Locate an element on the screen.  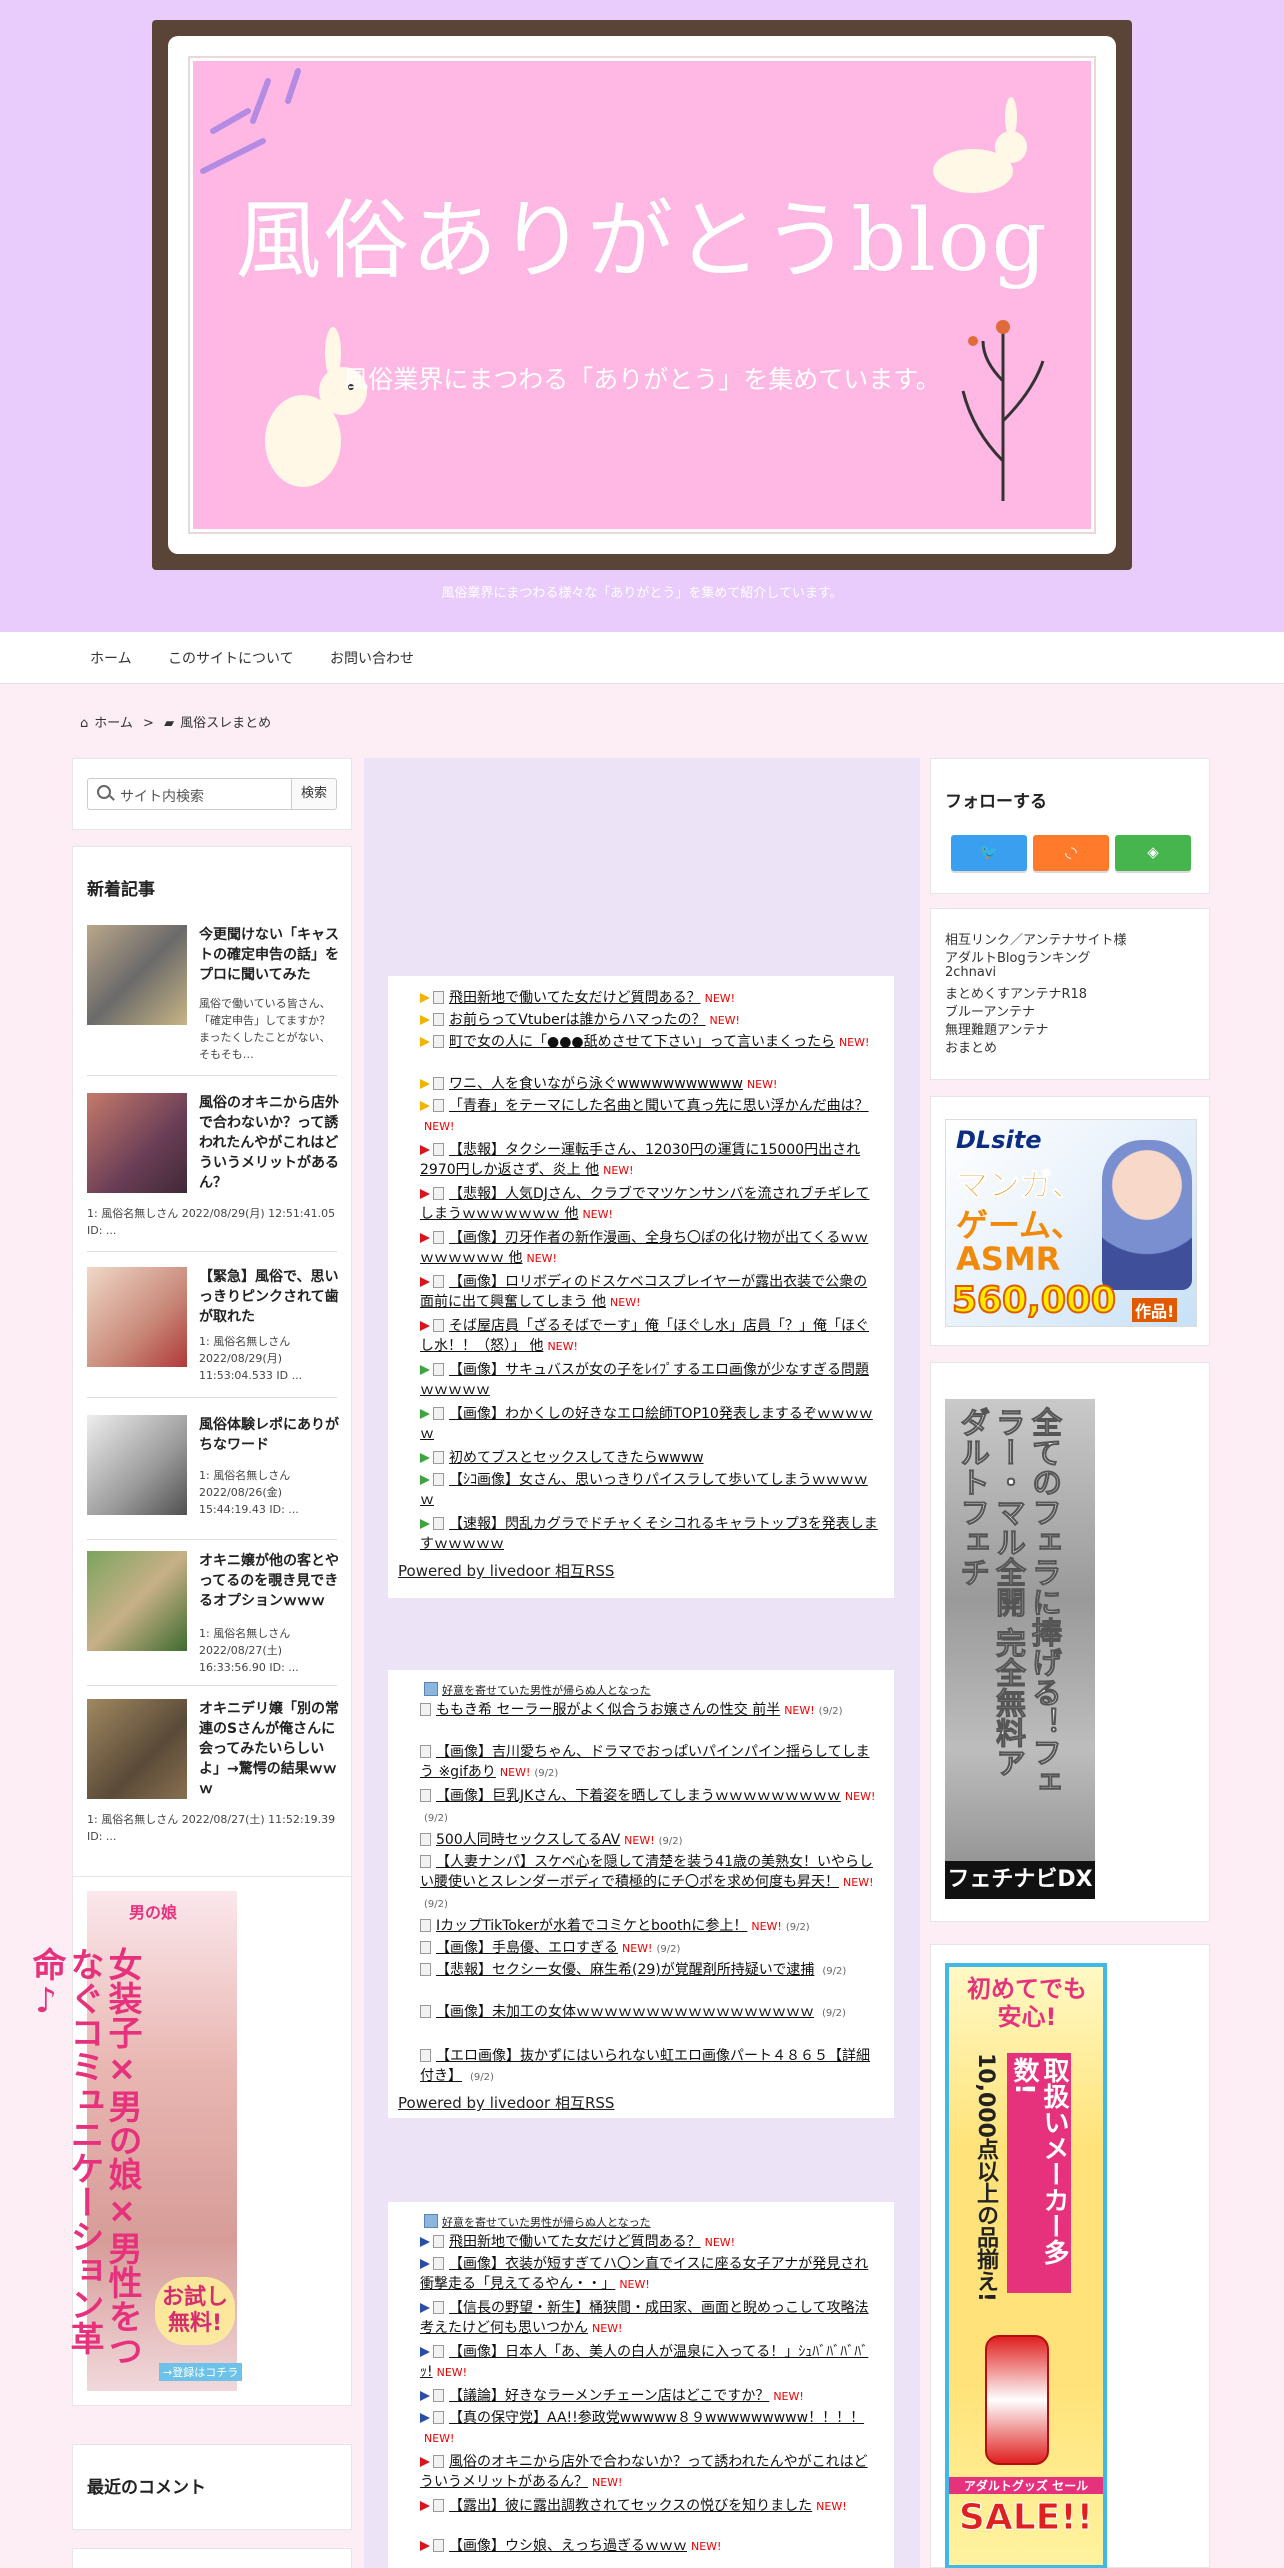
ad-image: DLsite マンガ、 ゲーム、 ASMR 560,000 作品! is located at coordinates (1071, 1223).